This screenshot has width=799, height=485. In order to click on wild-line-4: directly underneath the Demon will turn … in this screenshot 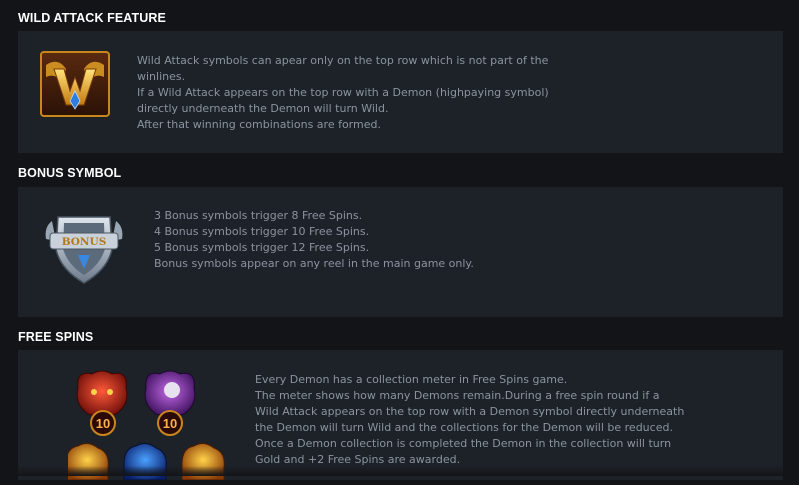, I will do `click(263, 108)`.